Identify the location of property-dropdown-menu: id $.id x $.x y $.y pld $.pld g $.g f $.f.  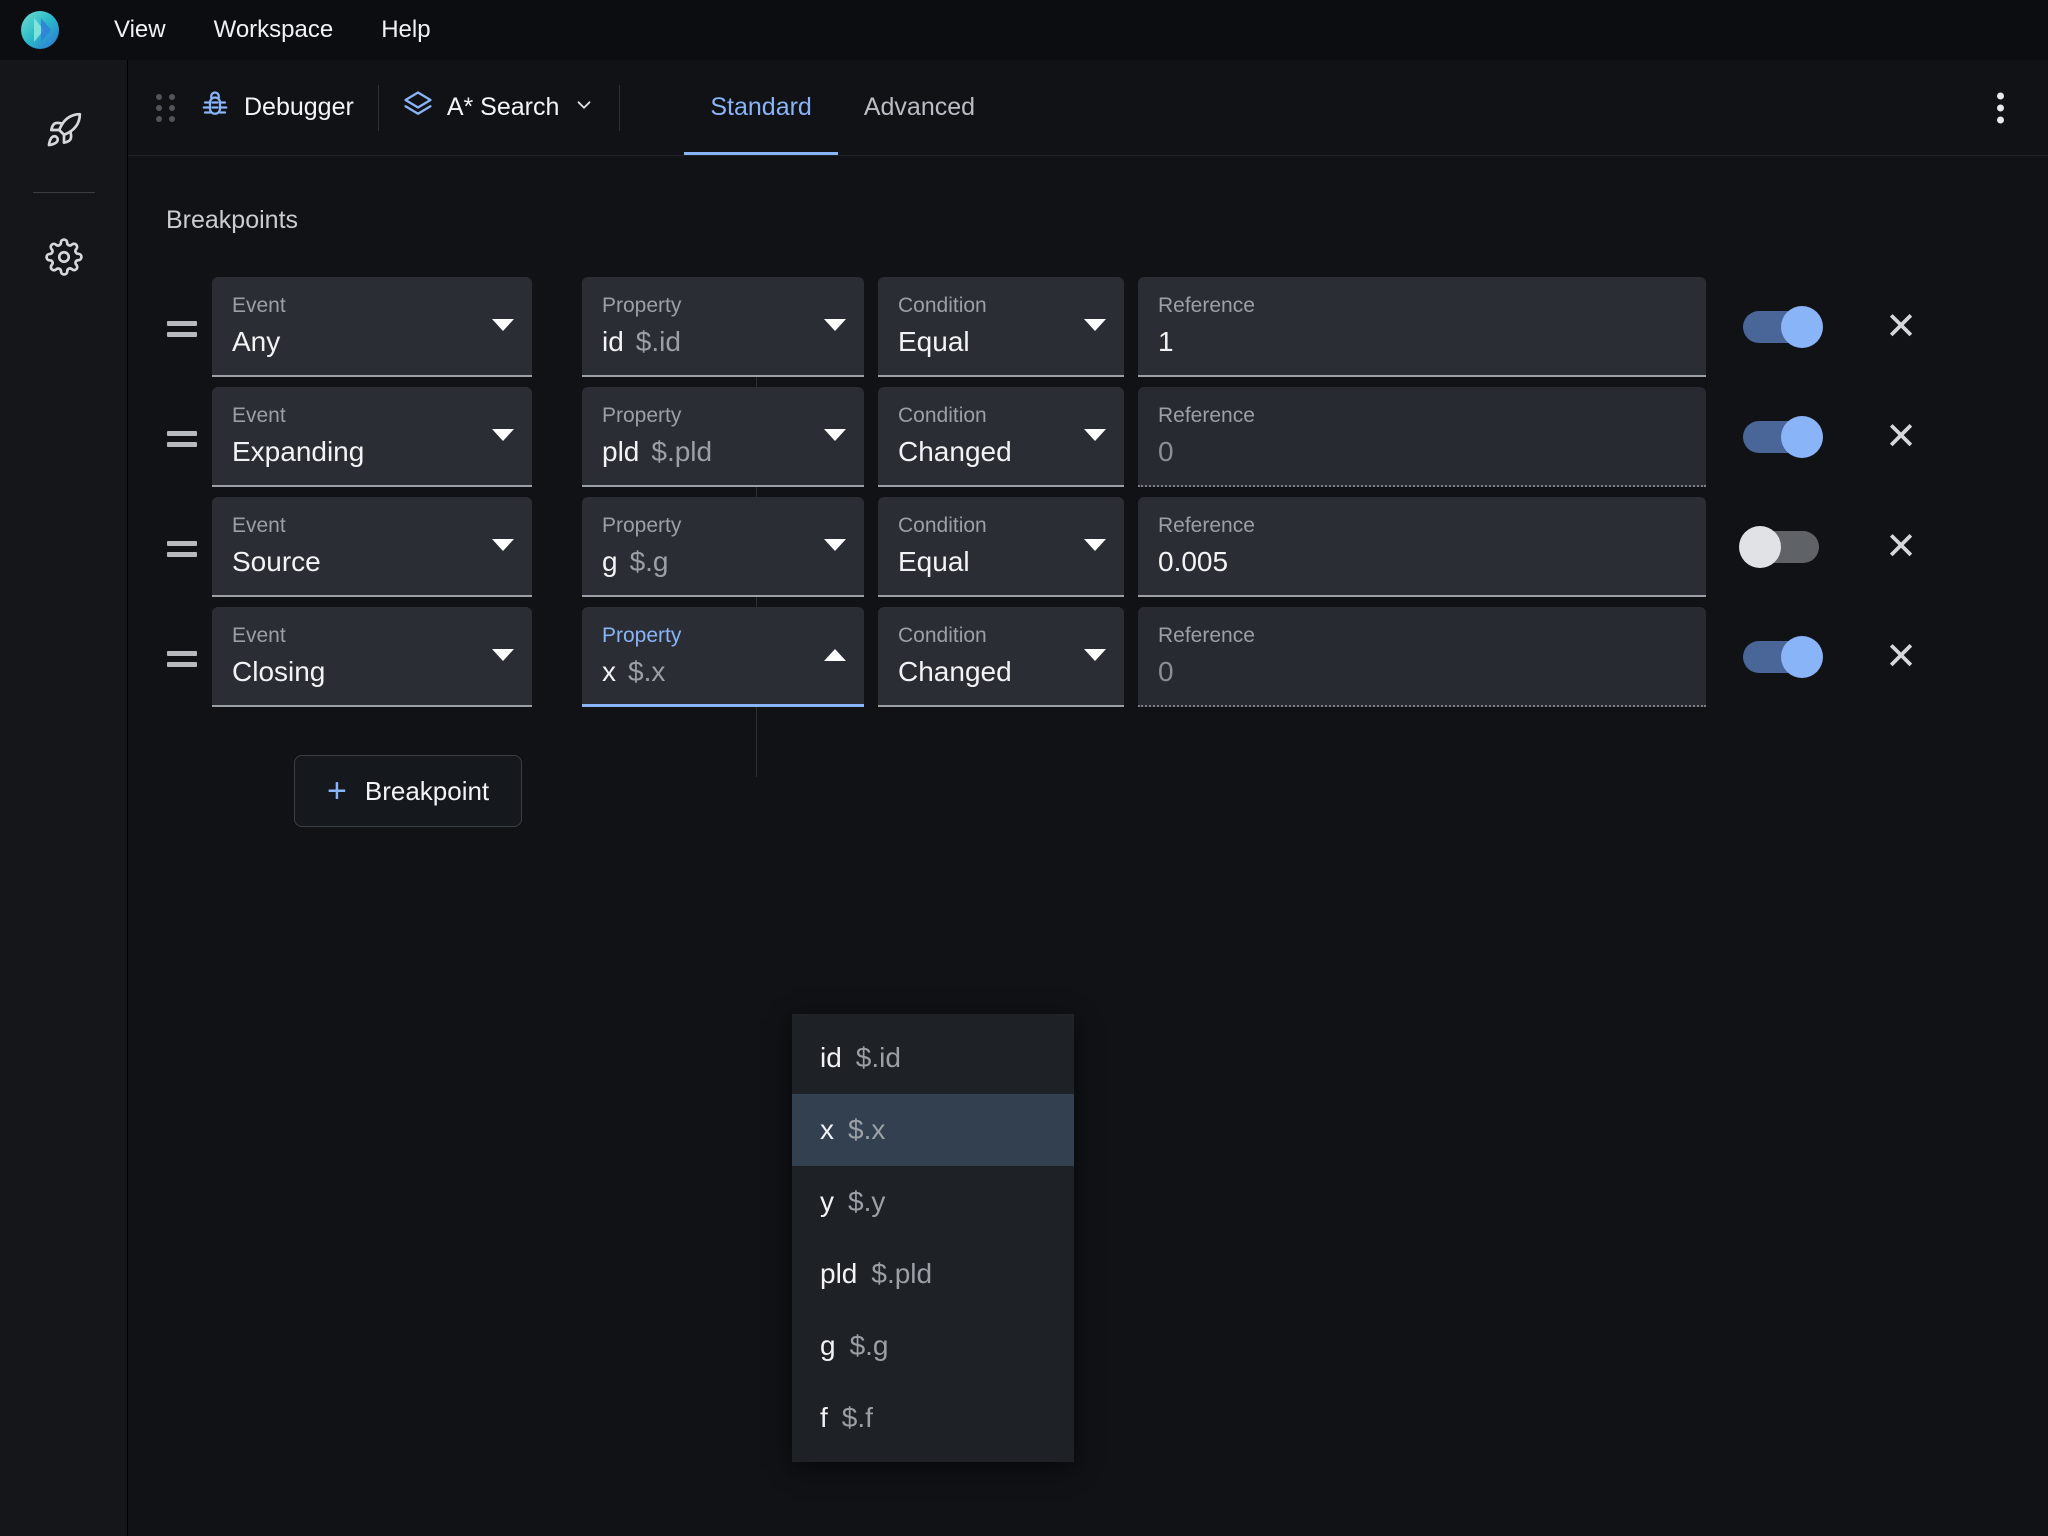
(933, 1238).